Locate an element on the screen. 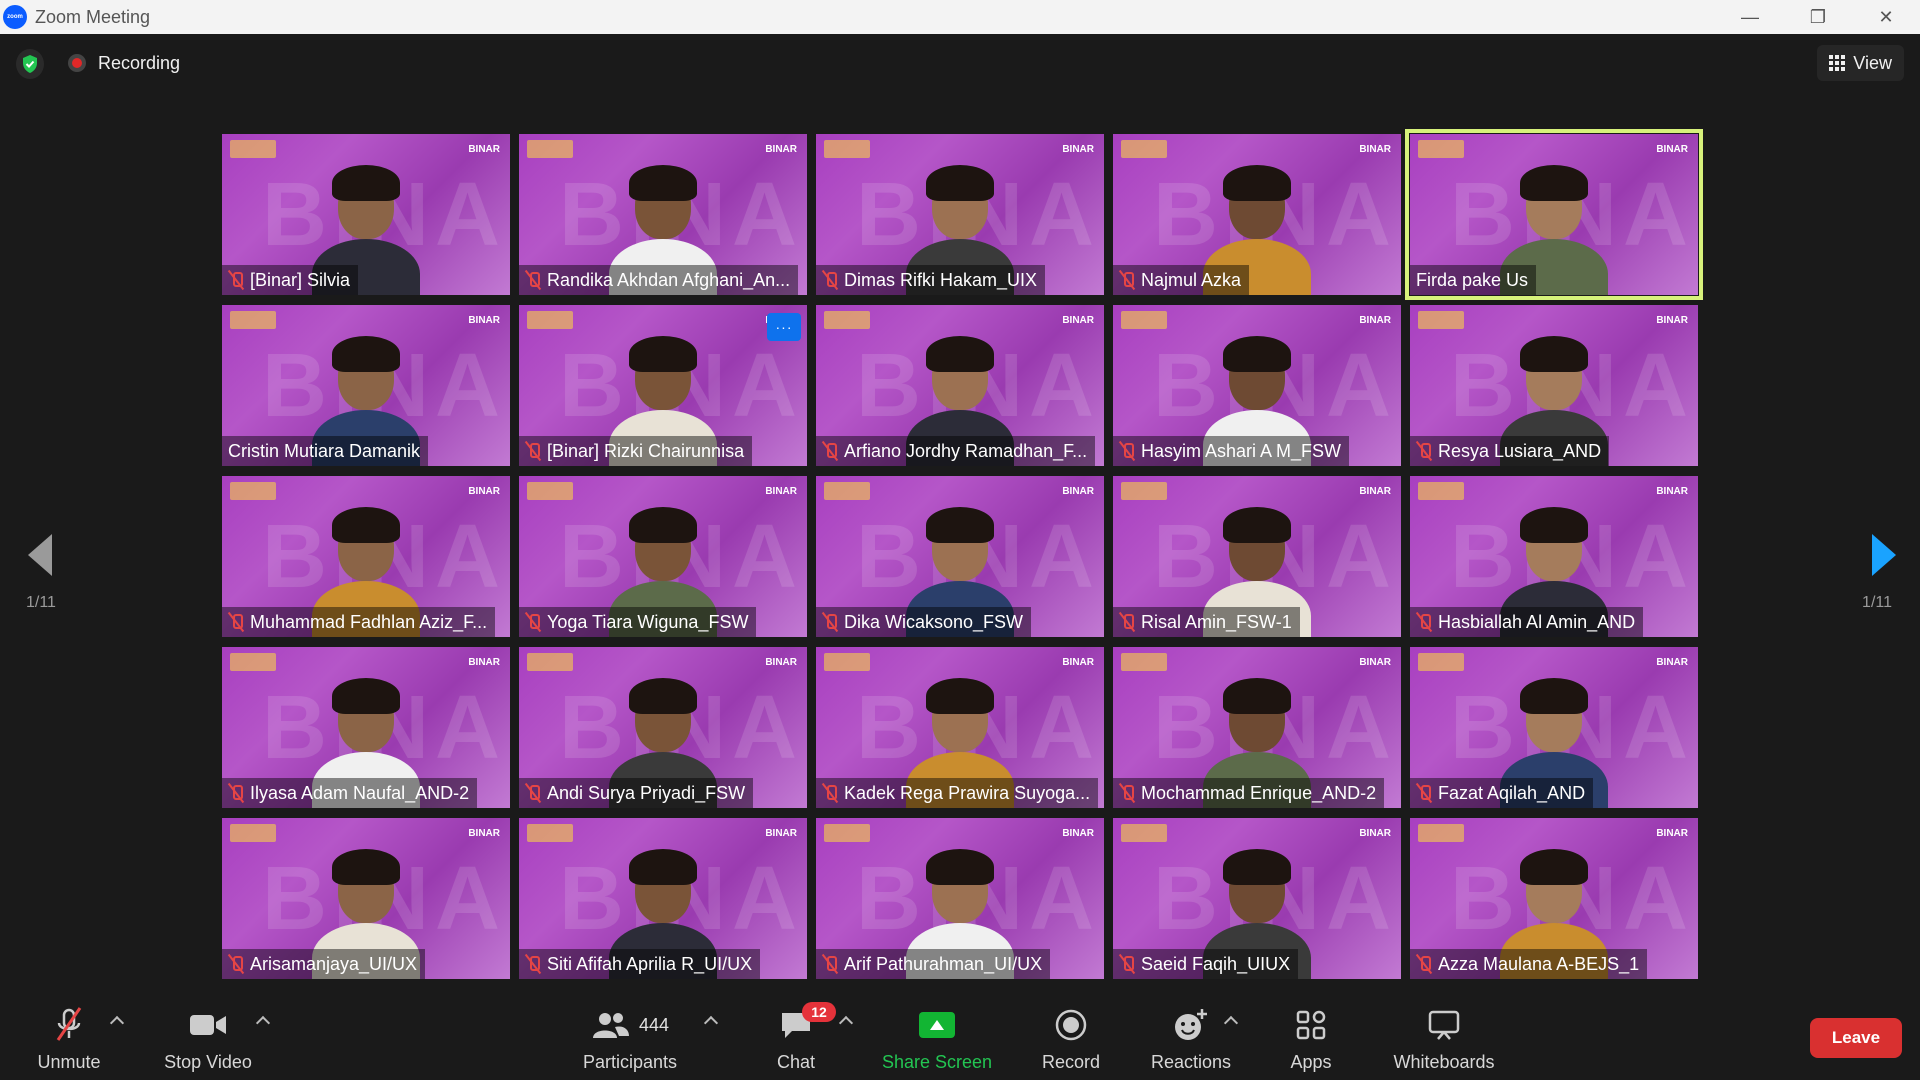 The width and height of the screenshot is (1920, 1080). participant-name: Siti Afifah Aprilia R_UI/UX is located at coordinates (650, 963).